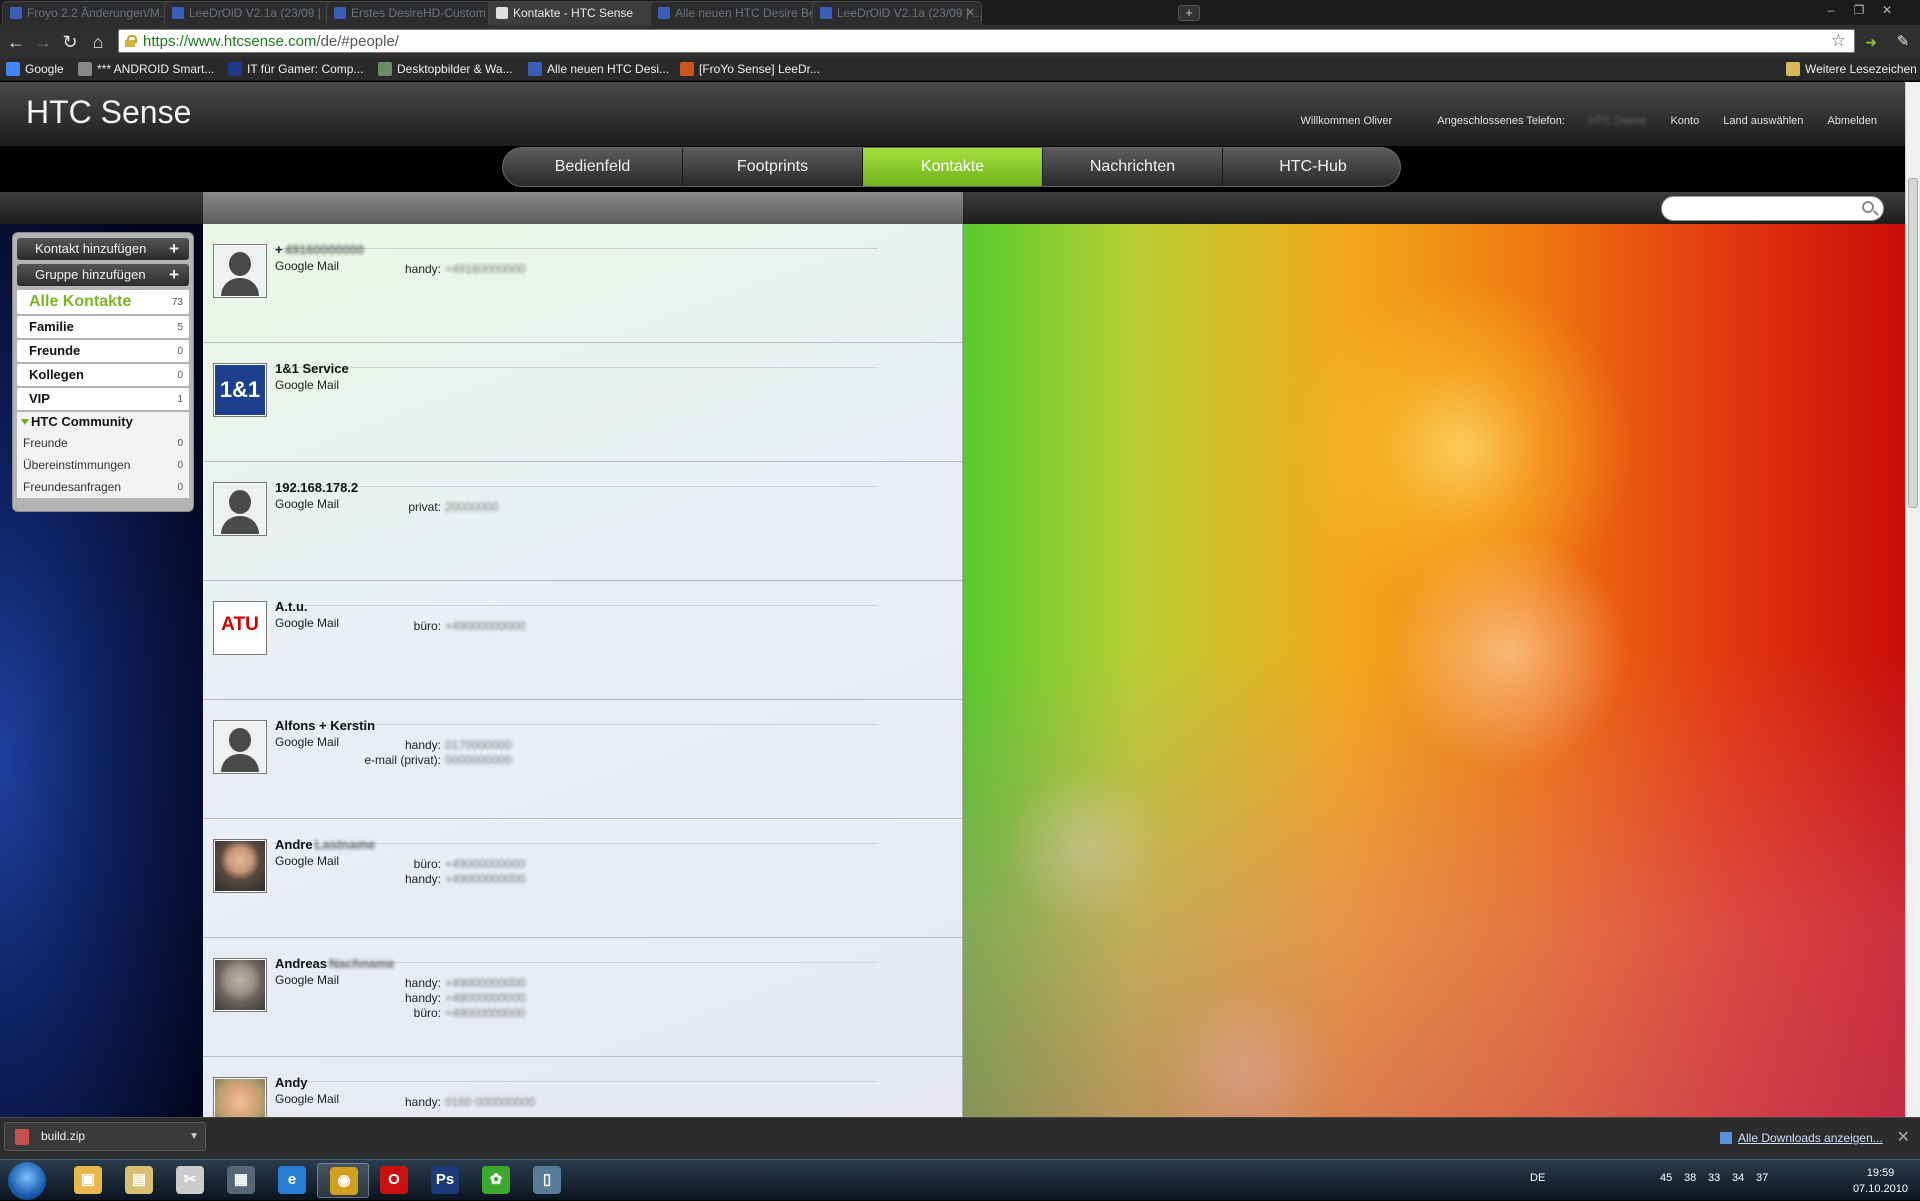 The image size is (1920, 1201). I want to click on tab-footprints: Footprints, so click(773, 167).